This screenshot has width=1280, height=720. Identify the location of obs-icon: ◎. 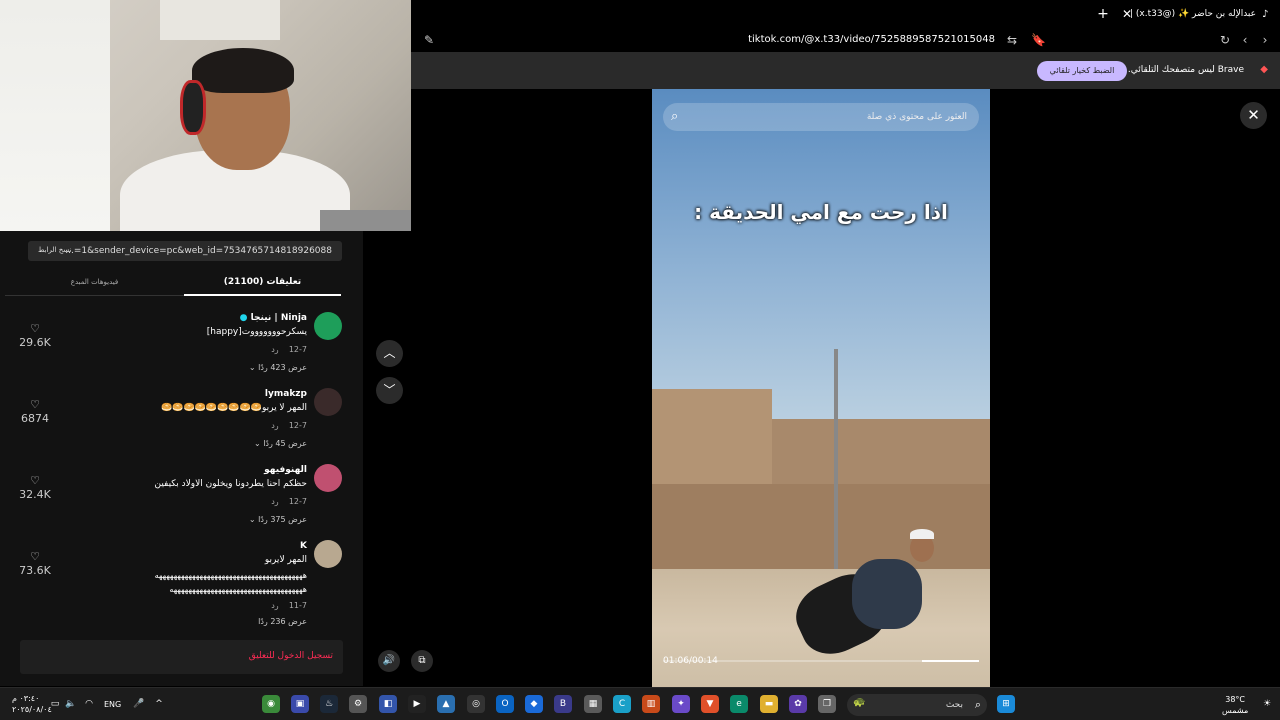
(476, 704).